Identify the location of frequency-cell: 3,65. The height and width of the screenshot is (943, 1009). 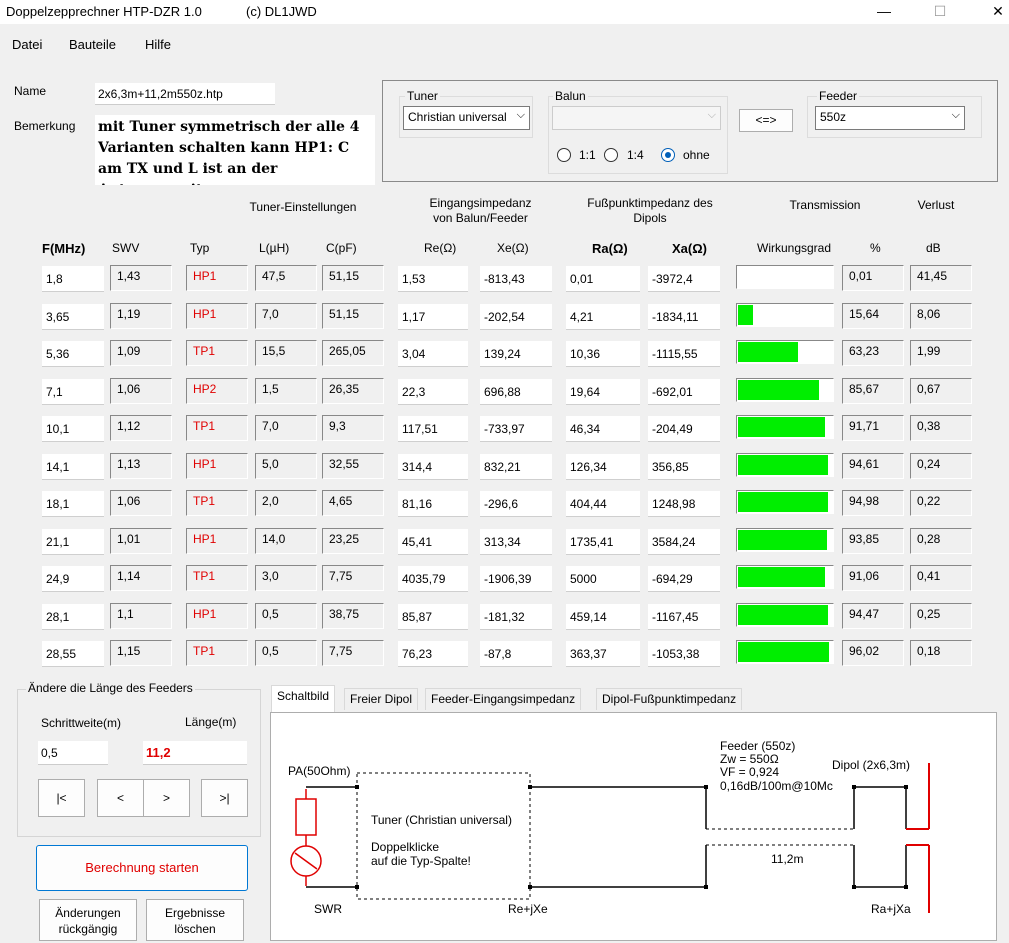
(73, 317).